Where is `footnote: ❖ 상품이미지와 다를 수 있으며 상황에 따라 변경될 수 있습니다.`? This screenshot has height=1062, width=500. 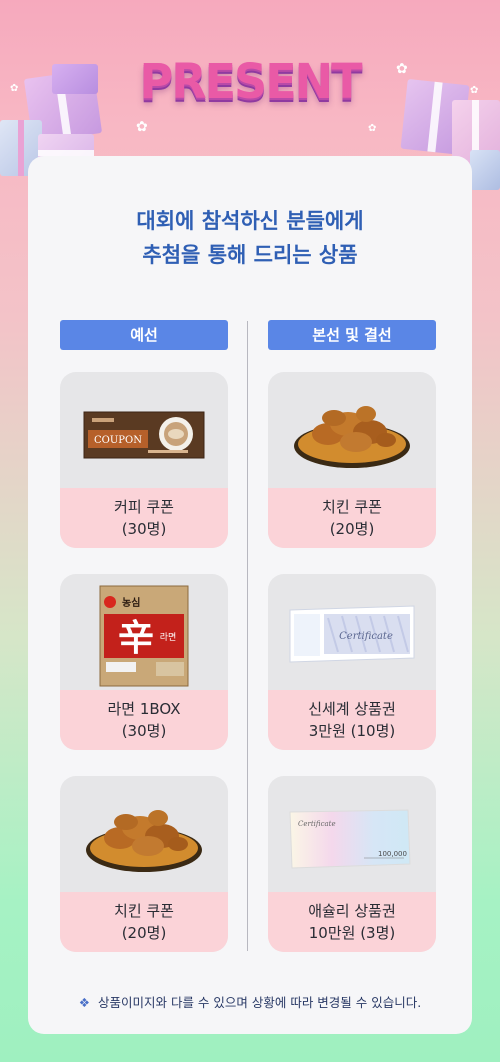 footnote: ❖ 상품이미지와 다를 수 있으며 상황에 따라 변경될 수 있습니다. is located at coordinates (250, 1001).